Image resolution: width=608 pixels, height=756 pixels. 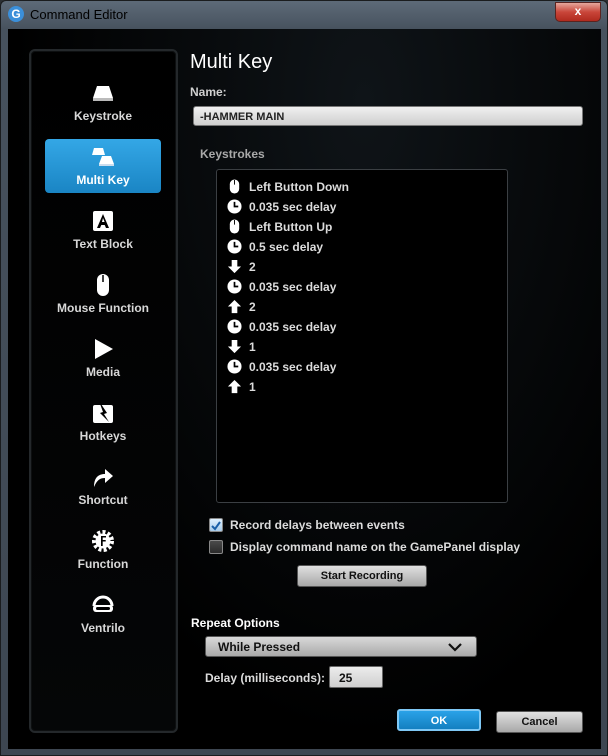 I want to click on display-name-checkbox, so click(x=216, y=547).